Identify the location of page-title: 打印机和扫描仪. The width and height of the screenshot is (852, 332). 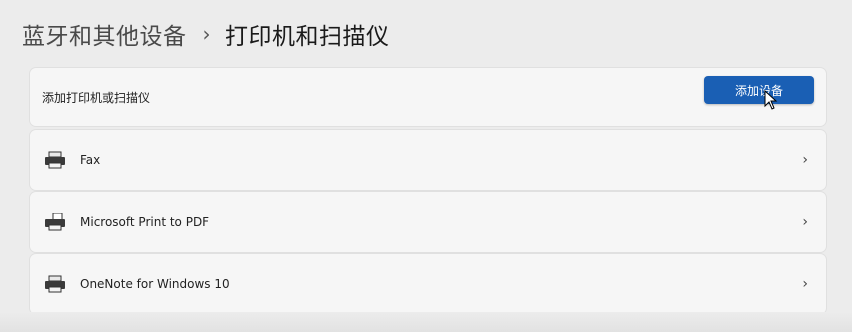
(307, 37).